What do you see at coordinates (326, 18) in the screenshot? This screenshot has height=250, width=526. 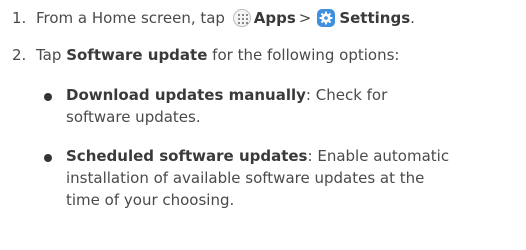 I see `gear-icon` at bounding box center [326, 18].